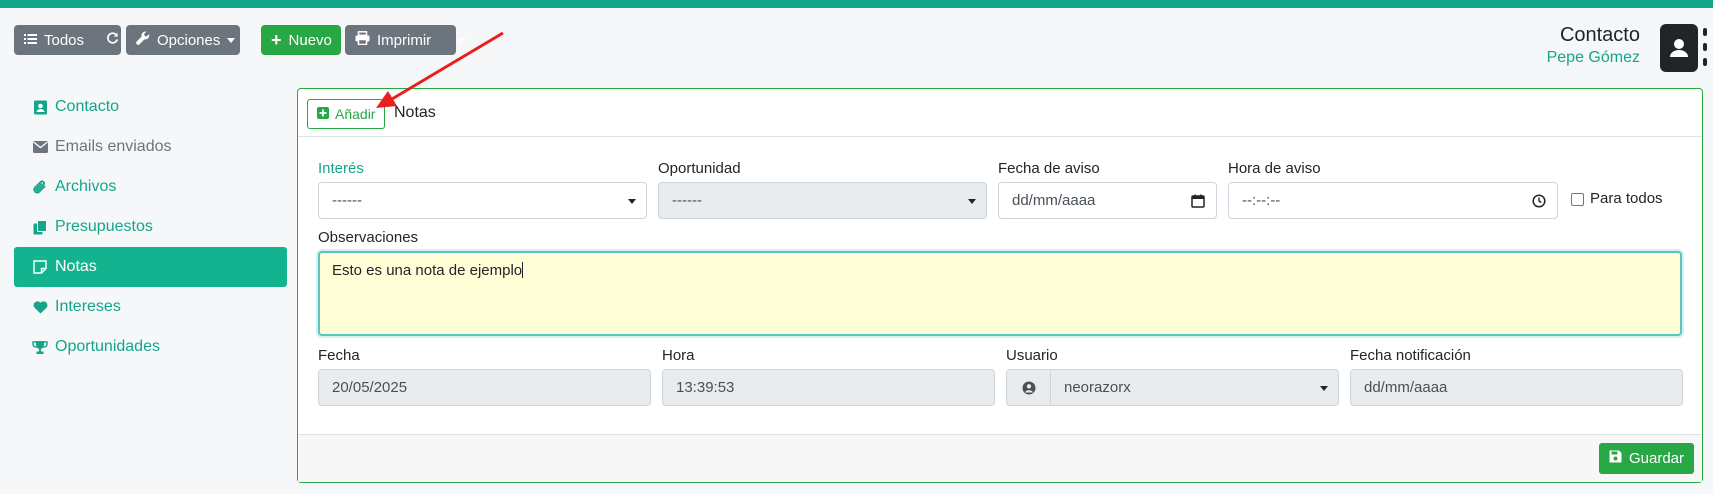  I want to click on refresh-icon, so click(112, 40).